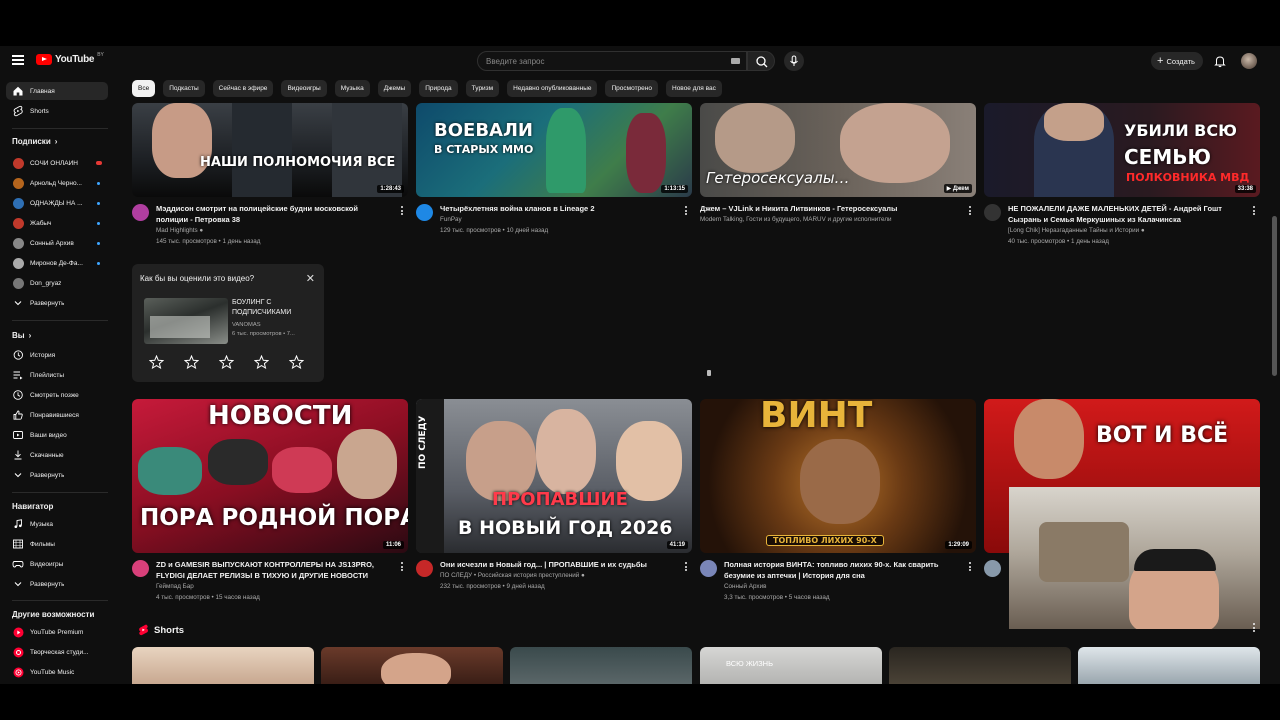 Image resolution: width=1280 pixels, height=720 pixels. Describe the element at coordinates (57, 544) in the screenshot. I see `sidebar-item-films: Фильмы` at that location.